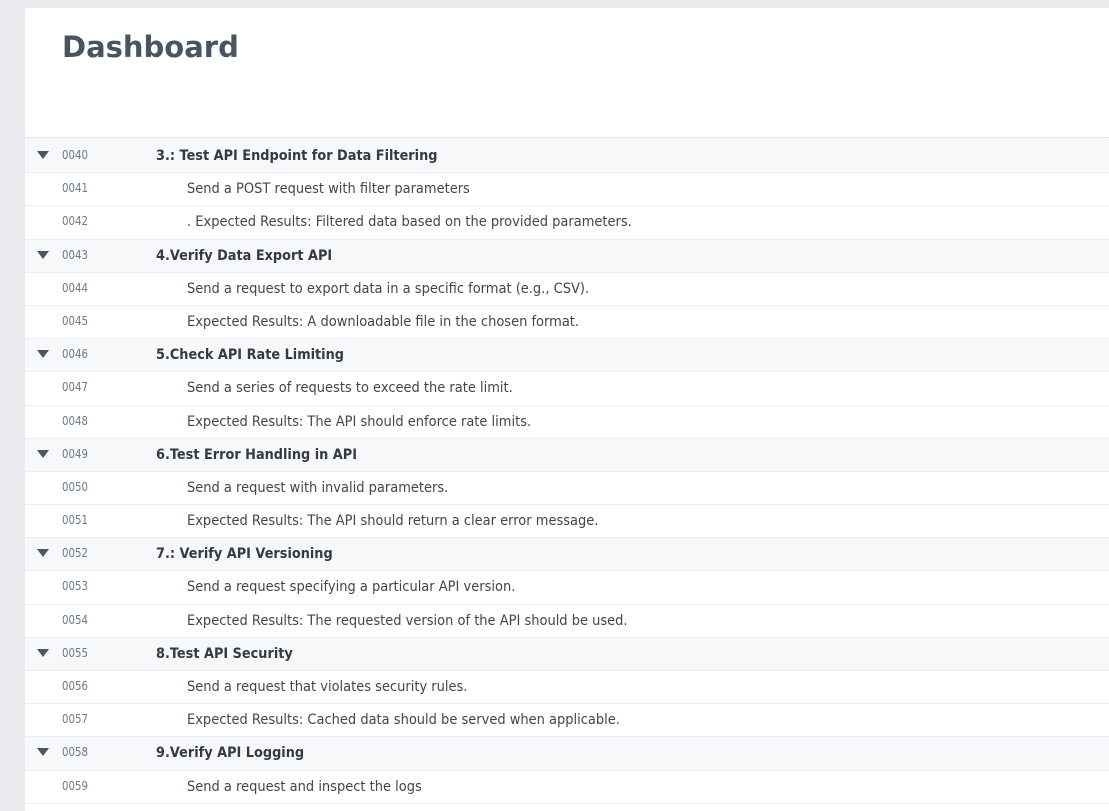 The height and width of the screenshot is (811, 1109). Describe the element at coordinates (75, 619) in the screenshot. I see `line-number: 0054` at that location.